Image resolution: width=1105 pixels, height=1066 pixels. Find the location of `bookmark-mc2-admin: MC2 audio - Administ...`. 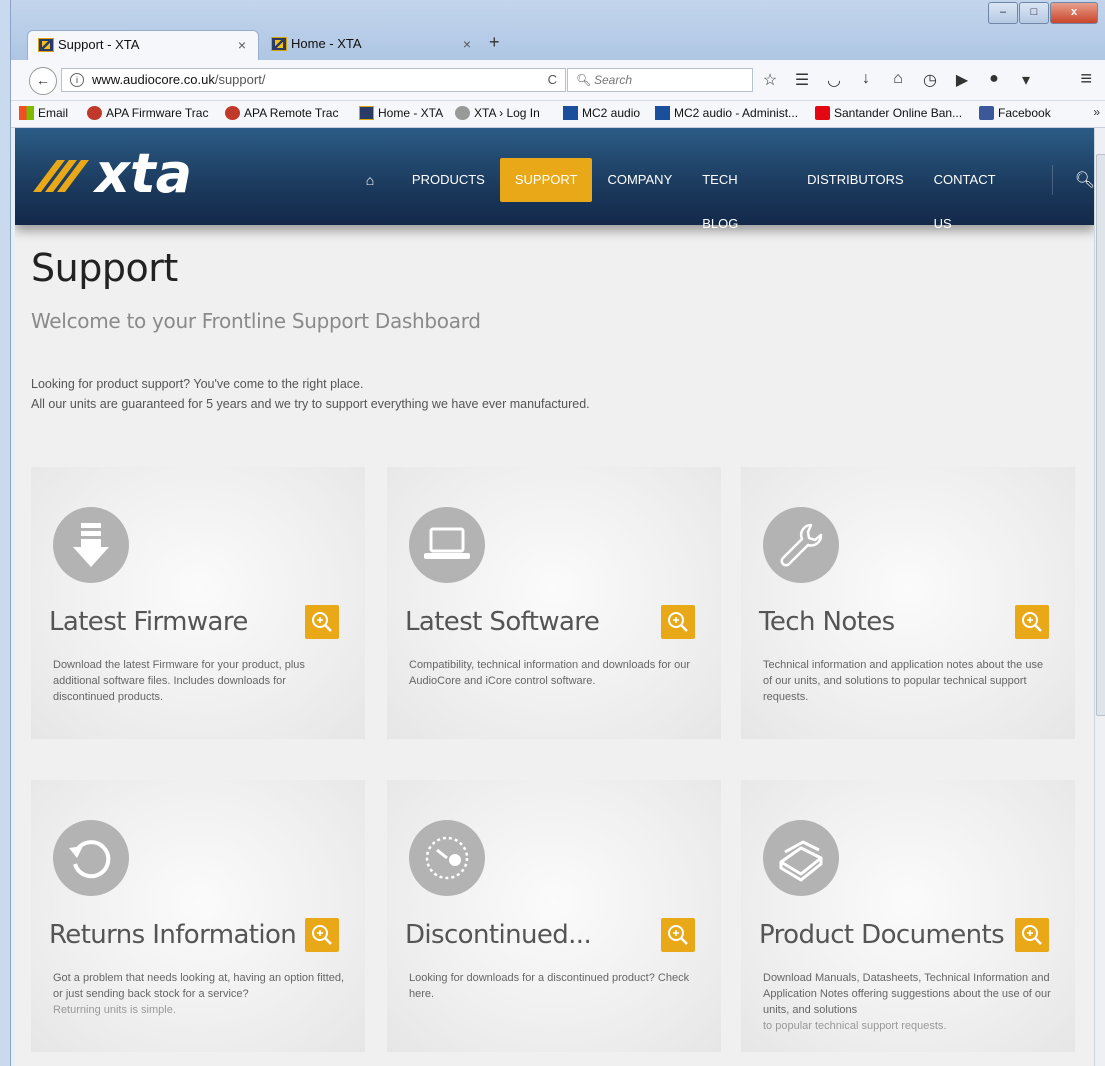

bookmark-mc2-admin: MC2 audio - Administ... is located at coordinates (726, 113).